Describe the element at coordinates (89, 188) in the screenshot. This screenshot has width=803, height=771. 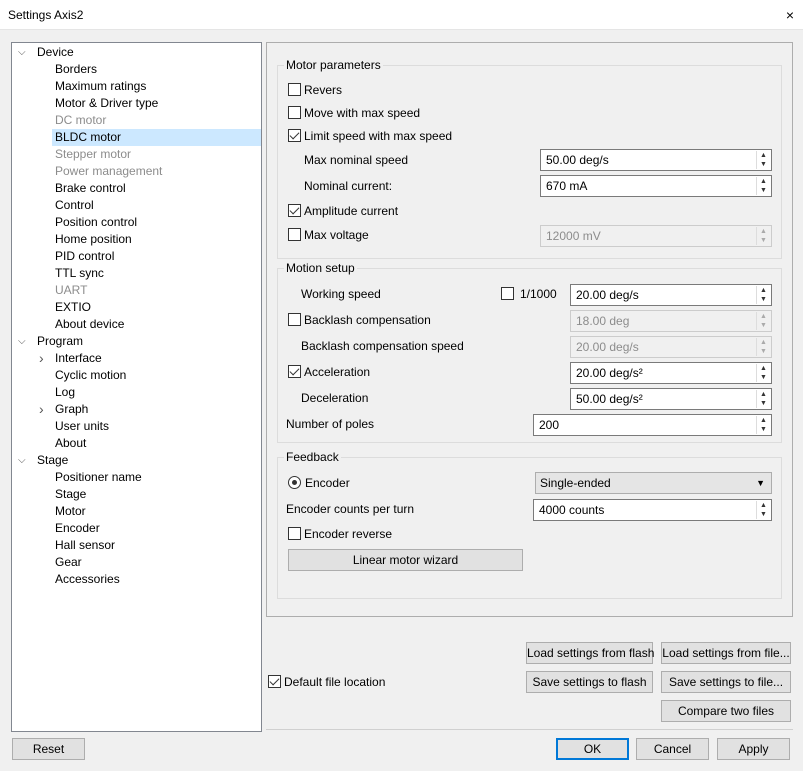
I see `tree-item: Brake control` at that location.